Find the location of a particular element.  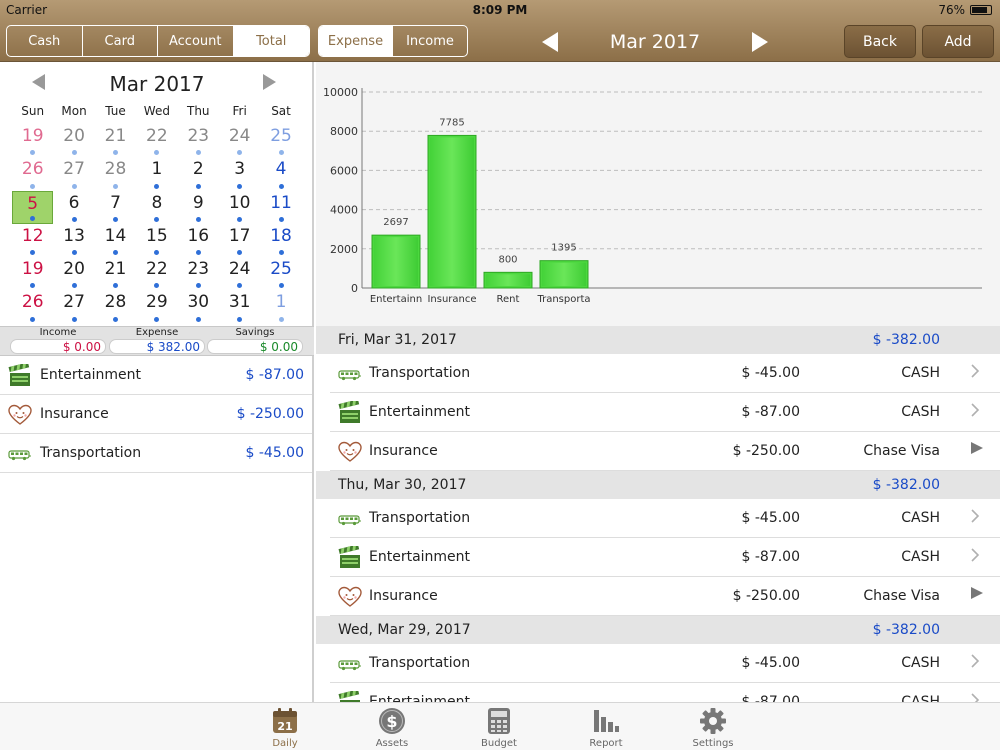

x-category-label: Transporta is located at coordinates (563, 299).